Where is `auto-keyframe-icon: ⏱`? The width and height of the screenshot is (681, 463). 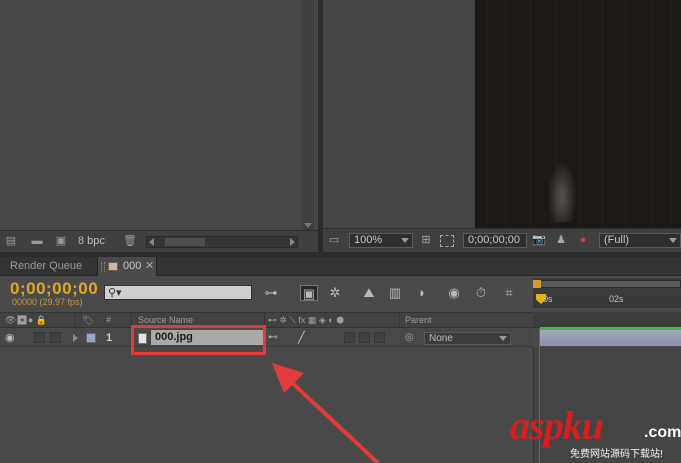
auto-keyframe-icon: ⏱ is located at coordinates (481, 293).